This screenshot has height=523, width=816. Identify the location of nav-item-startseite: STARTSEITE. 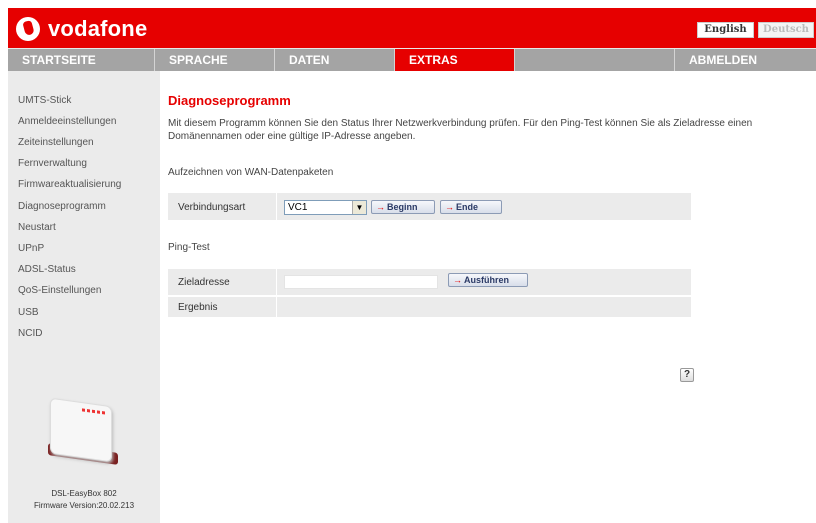
(81, 60).